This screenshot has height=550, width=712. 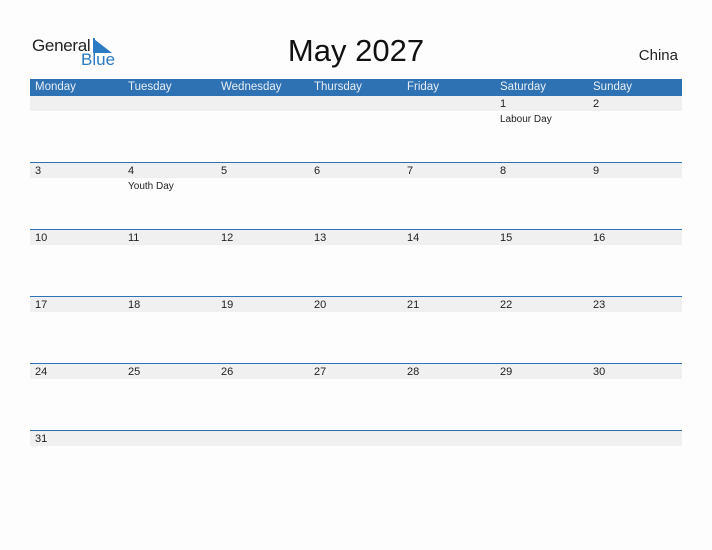 What do you see at coordinates (599, 305) in the screenshot?
I see `day-number: 23` at bounding box center [599, 305].